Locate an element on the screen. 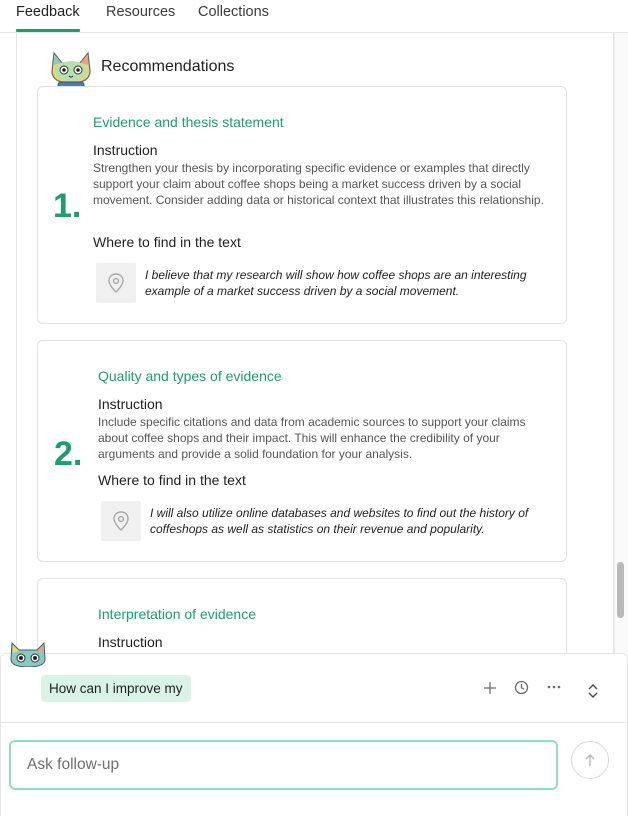 Image resolution: width=628 pixels, height=816 pixels. chat-divider is located at coordinates (314, 722).